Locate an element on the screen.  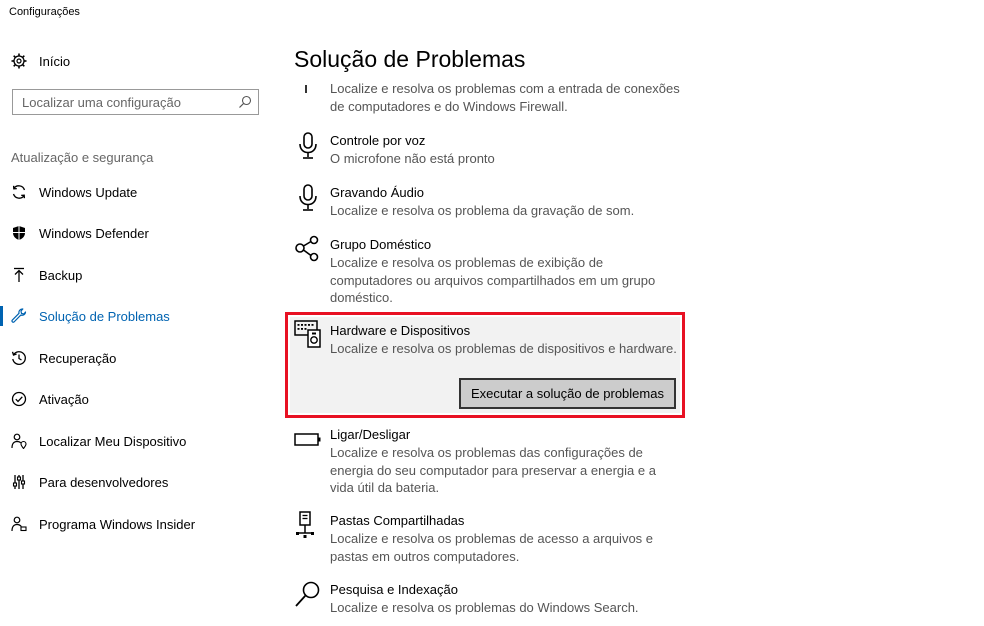
search-input is located at coordinates (124, 102).